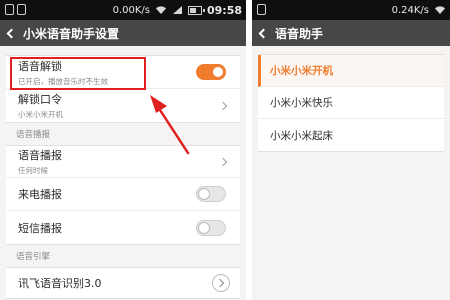 This screenshot has width=450, height=300. Describe the element at coordinates (351, 33) in the screenshot. I see `title-bar: 语音助手` at that location.